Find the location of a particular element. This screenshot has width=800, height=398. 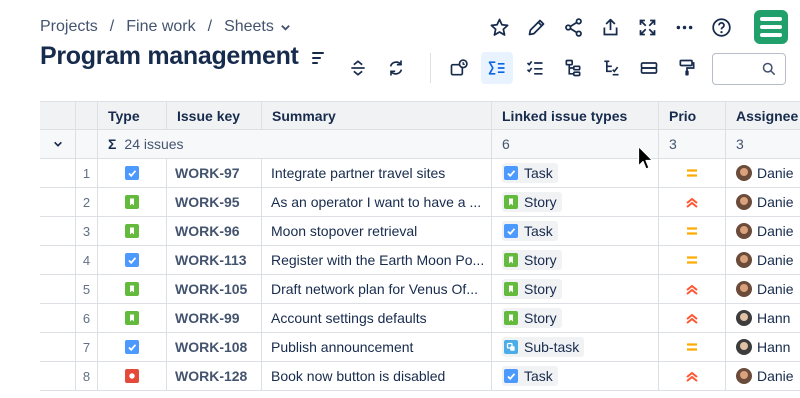

summary-cell: Publish announcement is located at coordinates (377, 347).